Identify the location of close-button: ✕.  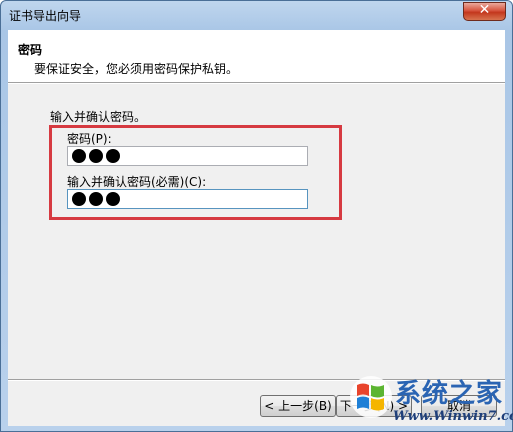
(484, 11).